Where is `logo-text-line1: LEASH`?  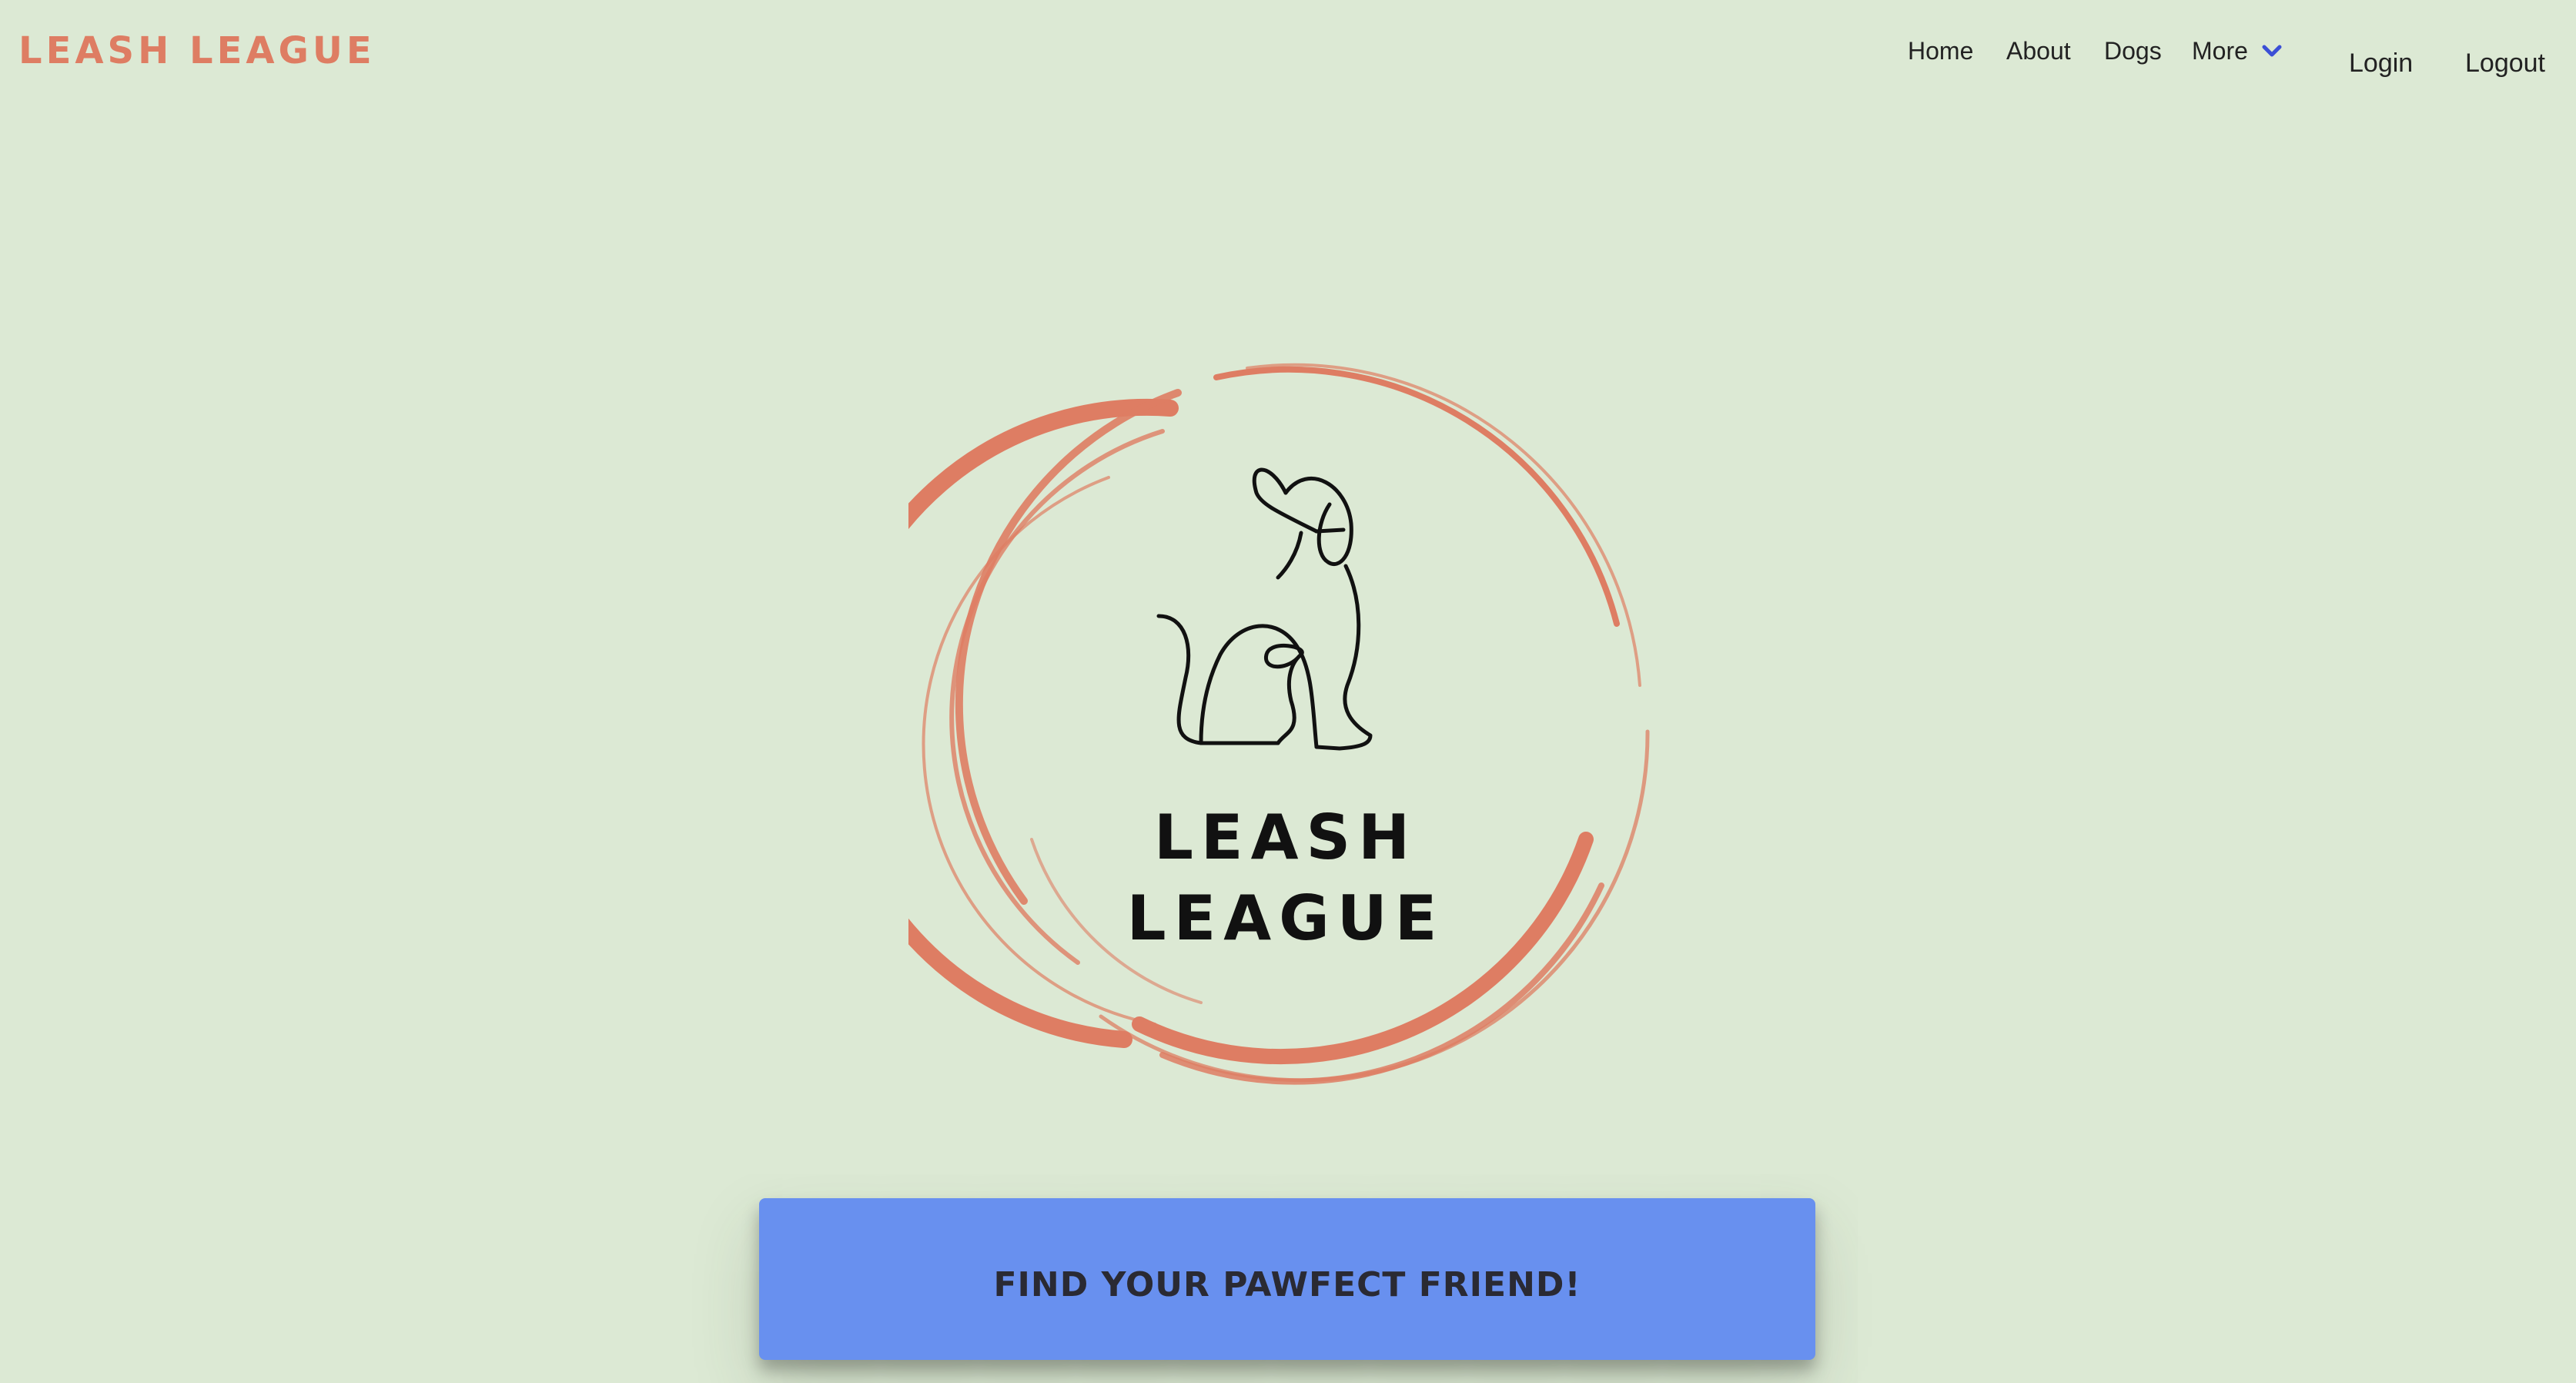
logo-text-line1: LEASH is located at coordinates (1286, 837).